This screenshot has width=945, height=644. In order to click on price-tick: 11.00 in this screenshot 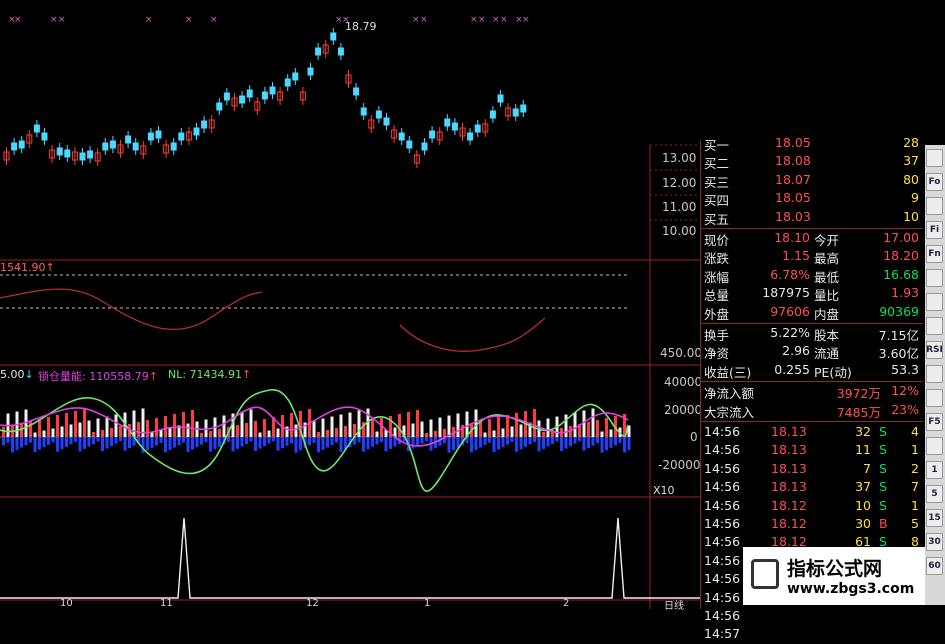, I will do `click(679, 207)`.